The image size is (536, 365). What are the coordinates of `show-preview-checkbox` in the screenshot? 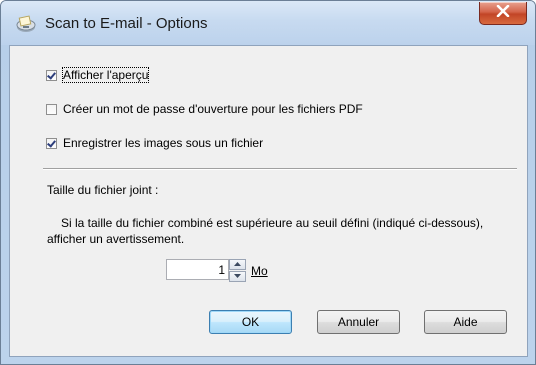 It's located at (51, 75).